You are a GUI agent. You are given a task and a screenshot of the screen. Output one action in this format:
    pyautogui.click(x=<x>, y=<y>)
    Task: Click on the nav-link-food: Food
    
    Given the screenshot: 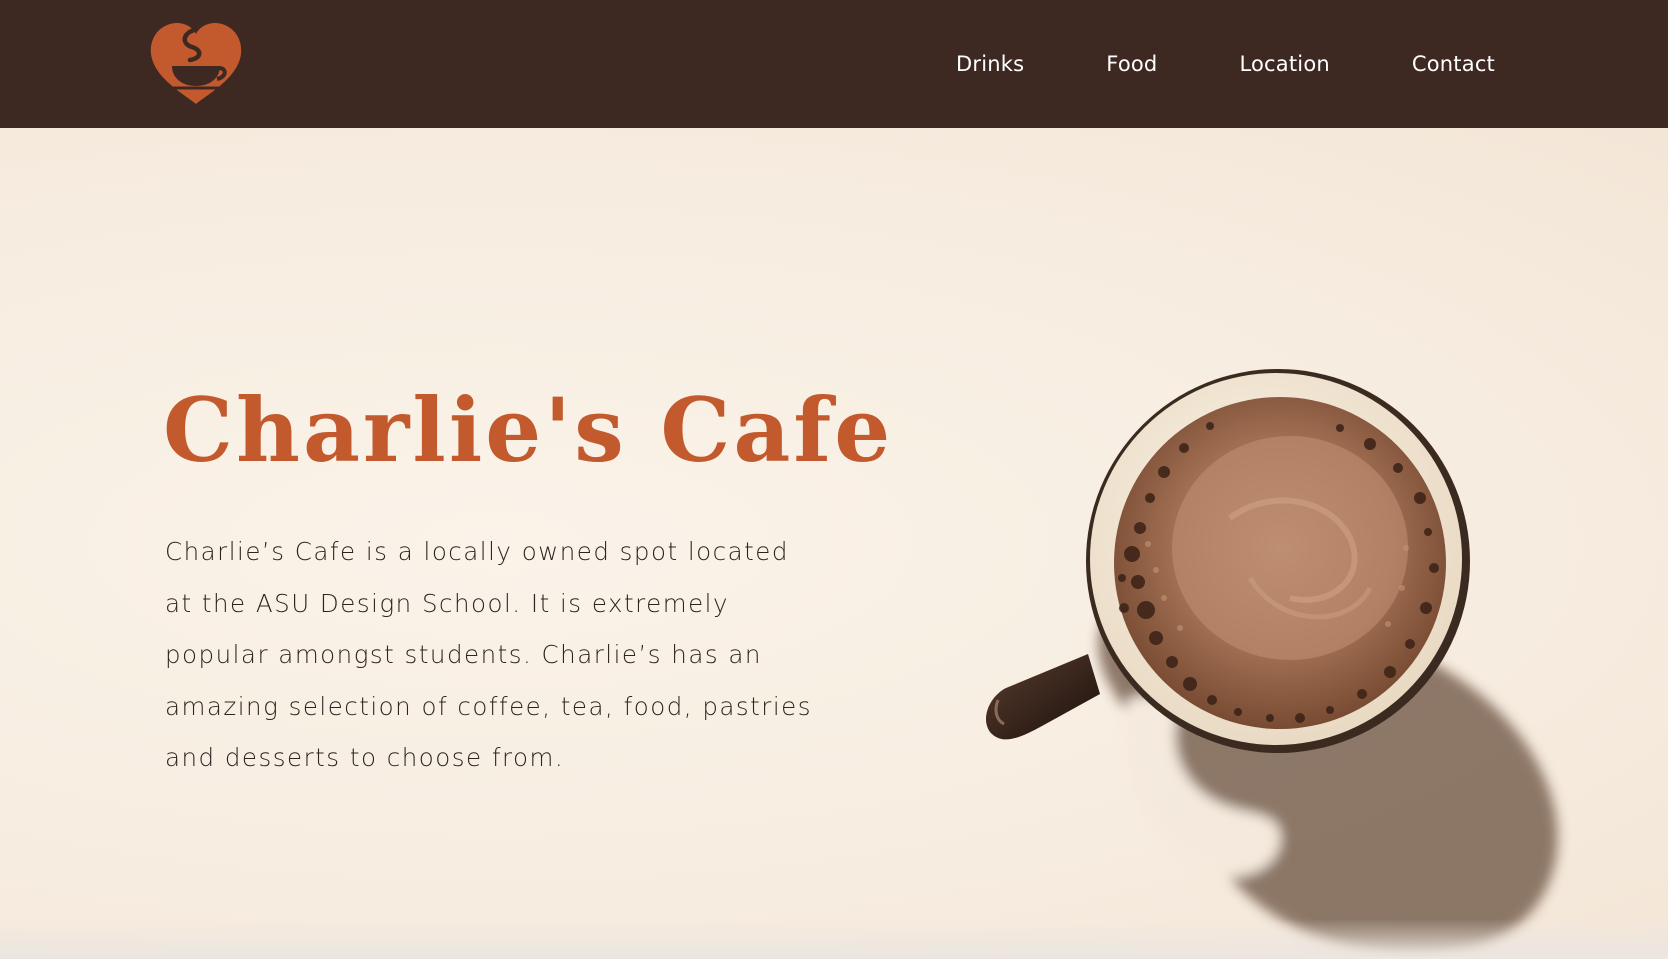 What is the action you would take?
    pyautogui.click(x=1131, y=64)
    